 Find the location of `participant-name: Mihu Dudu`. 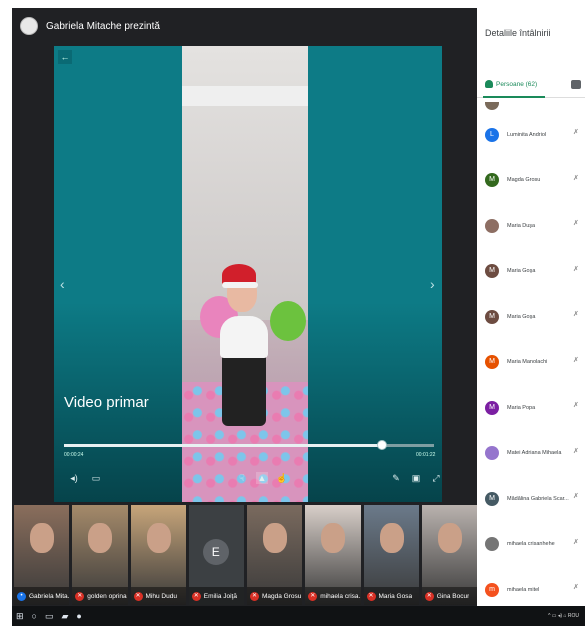

participant-name: Mihu Dudu is located at coordinates (161, 596).